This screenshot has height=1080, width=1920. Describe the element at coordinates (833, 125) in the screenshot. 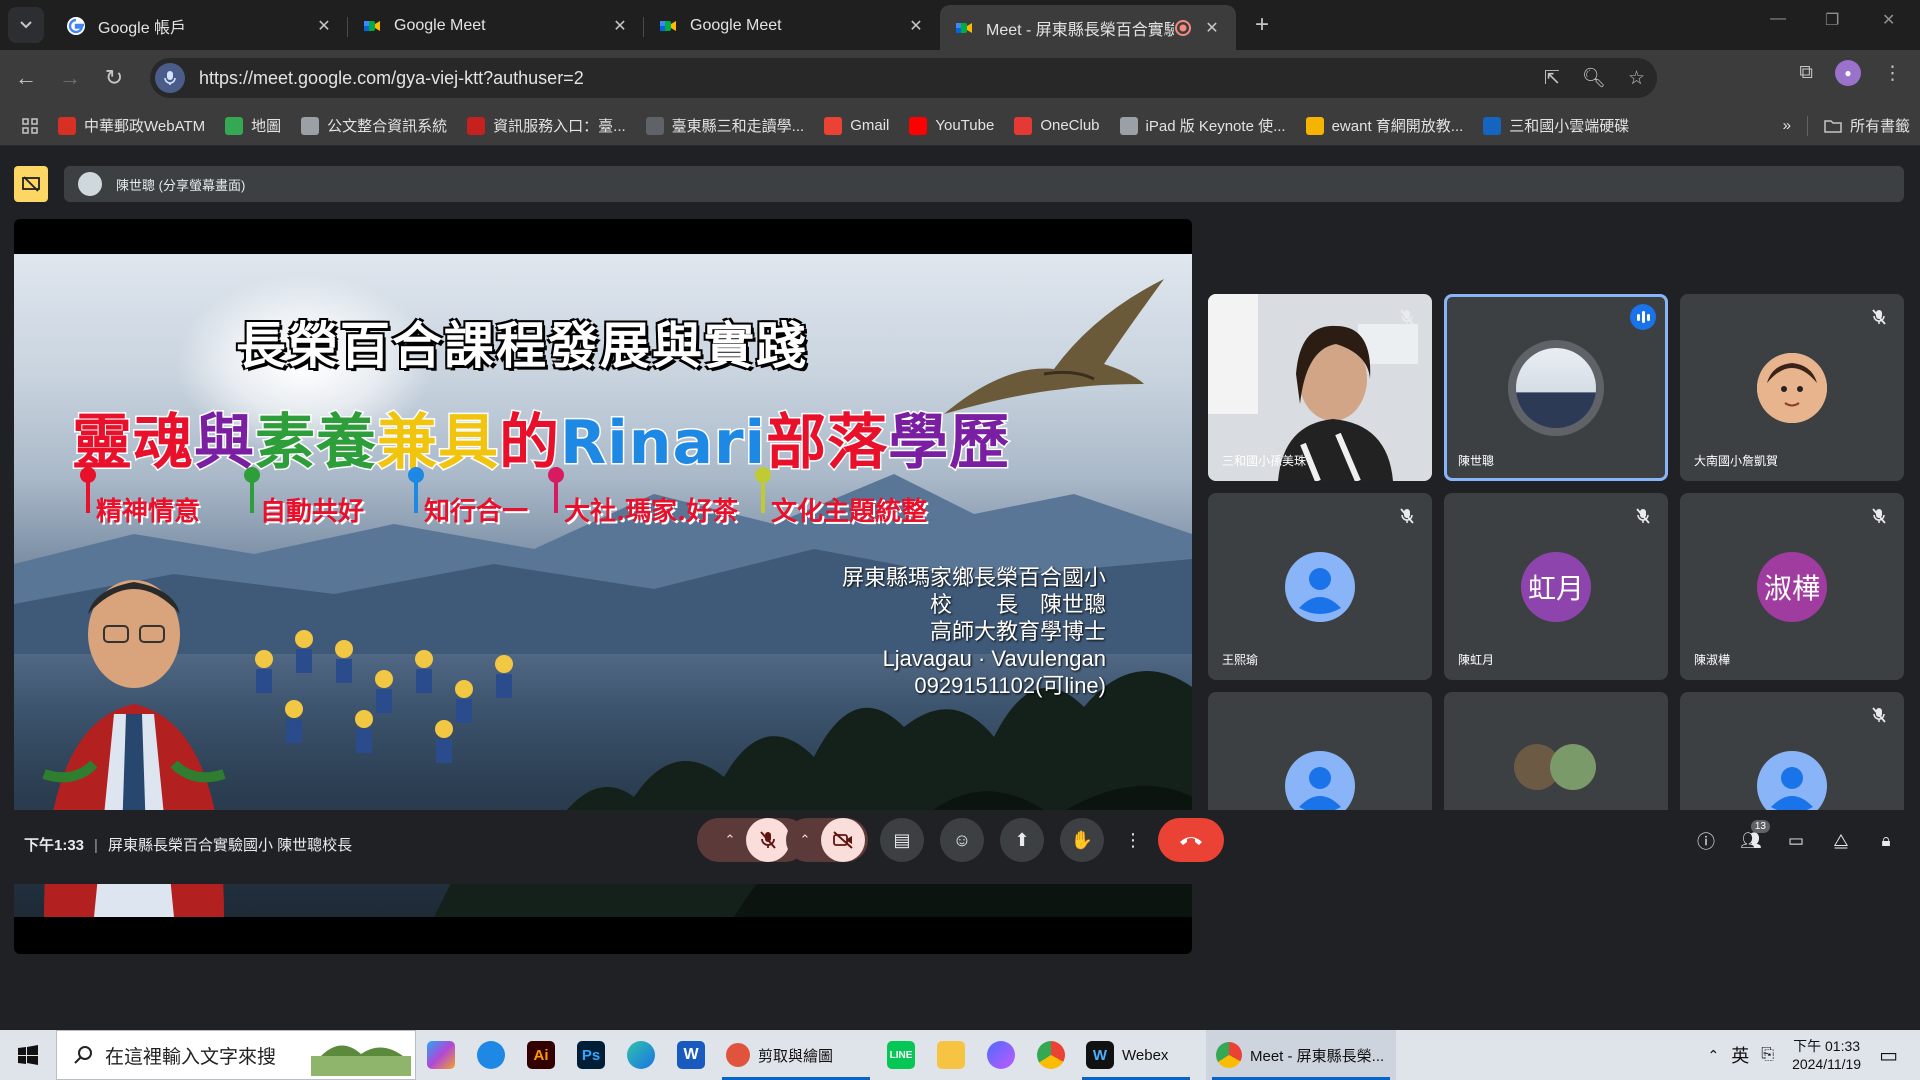

I see `gmail-icon` at that location.